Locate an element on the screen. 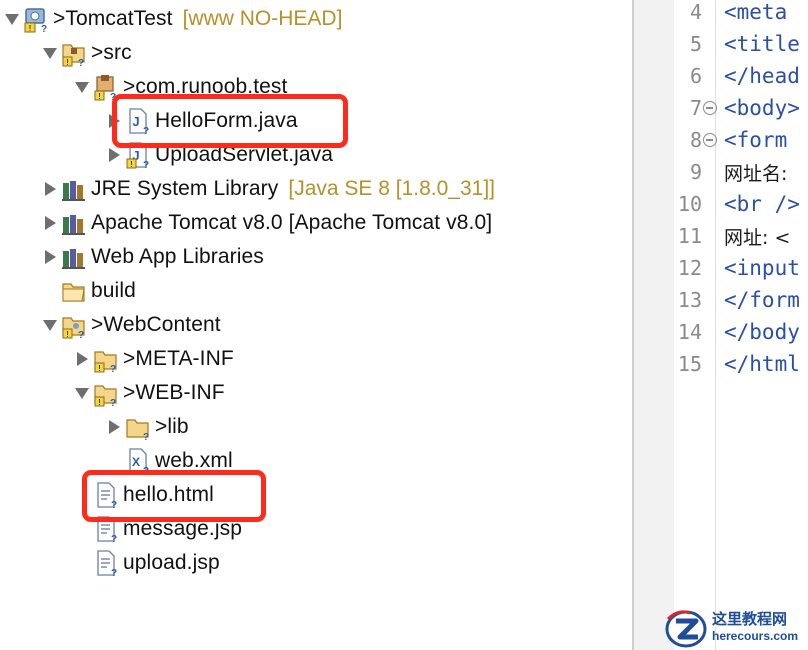 The height and width of the screenshot is (650, 808). editor-line: 12 <input is located at coordinates (741, 268).